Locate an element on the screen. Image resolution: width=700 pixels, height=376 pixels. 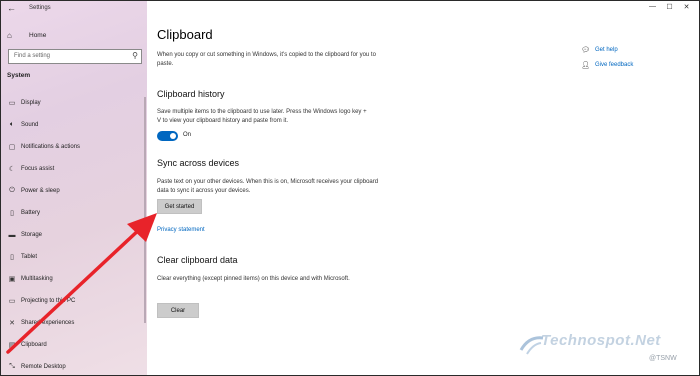
section-heading: System is located at coordinates (19, 75).